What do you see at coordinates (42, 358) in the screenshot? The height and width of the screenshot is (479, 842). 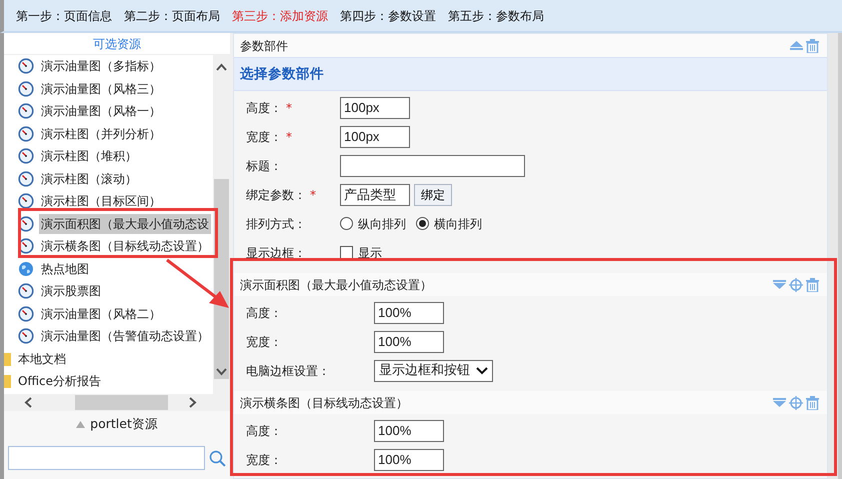 I see `tree-item: 本地文档` at bounding box center [42, 358].